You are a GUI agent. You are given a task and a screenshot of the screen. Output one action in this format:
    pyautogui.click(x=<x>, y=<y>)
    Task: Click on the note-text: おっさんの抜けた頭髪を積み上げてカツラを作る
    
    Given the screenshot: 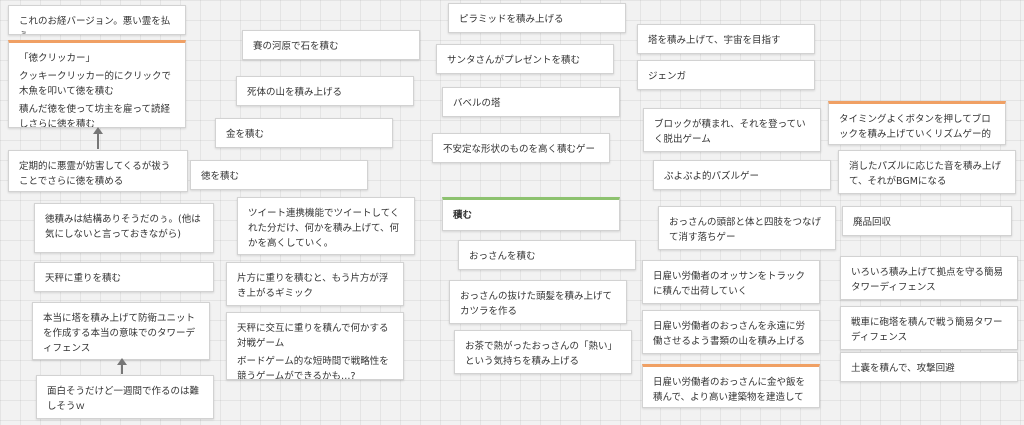 What is the action you would take?
    pyautogui.click(x=536, y=304)
    